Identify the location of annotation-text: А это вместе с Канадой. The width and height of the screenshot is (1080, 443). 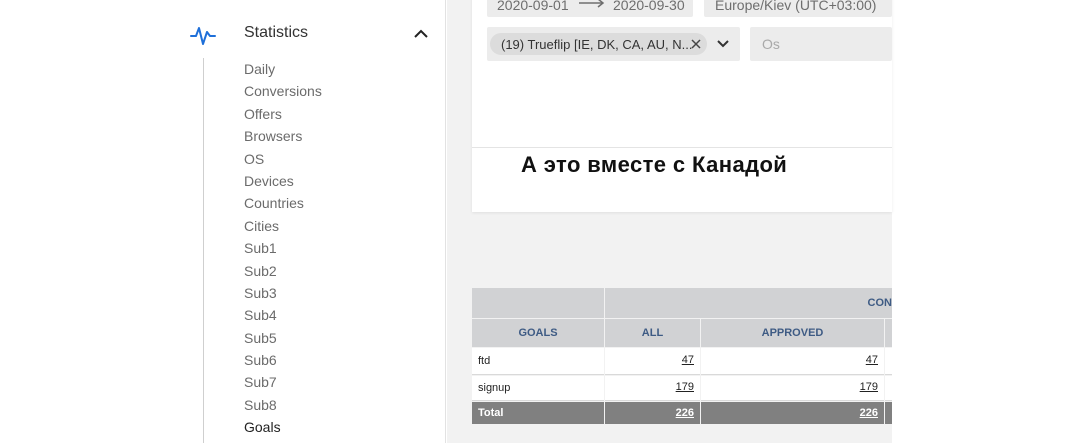
(654, 164).